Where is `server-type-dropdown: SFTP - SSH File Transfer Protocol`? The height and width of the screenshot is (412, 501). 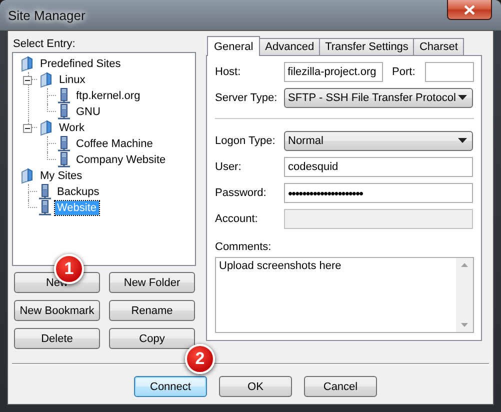
server-type-dropdown: SFTP - SSH File Transfer Protocol is located at coordinates (378, 98).